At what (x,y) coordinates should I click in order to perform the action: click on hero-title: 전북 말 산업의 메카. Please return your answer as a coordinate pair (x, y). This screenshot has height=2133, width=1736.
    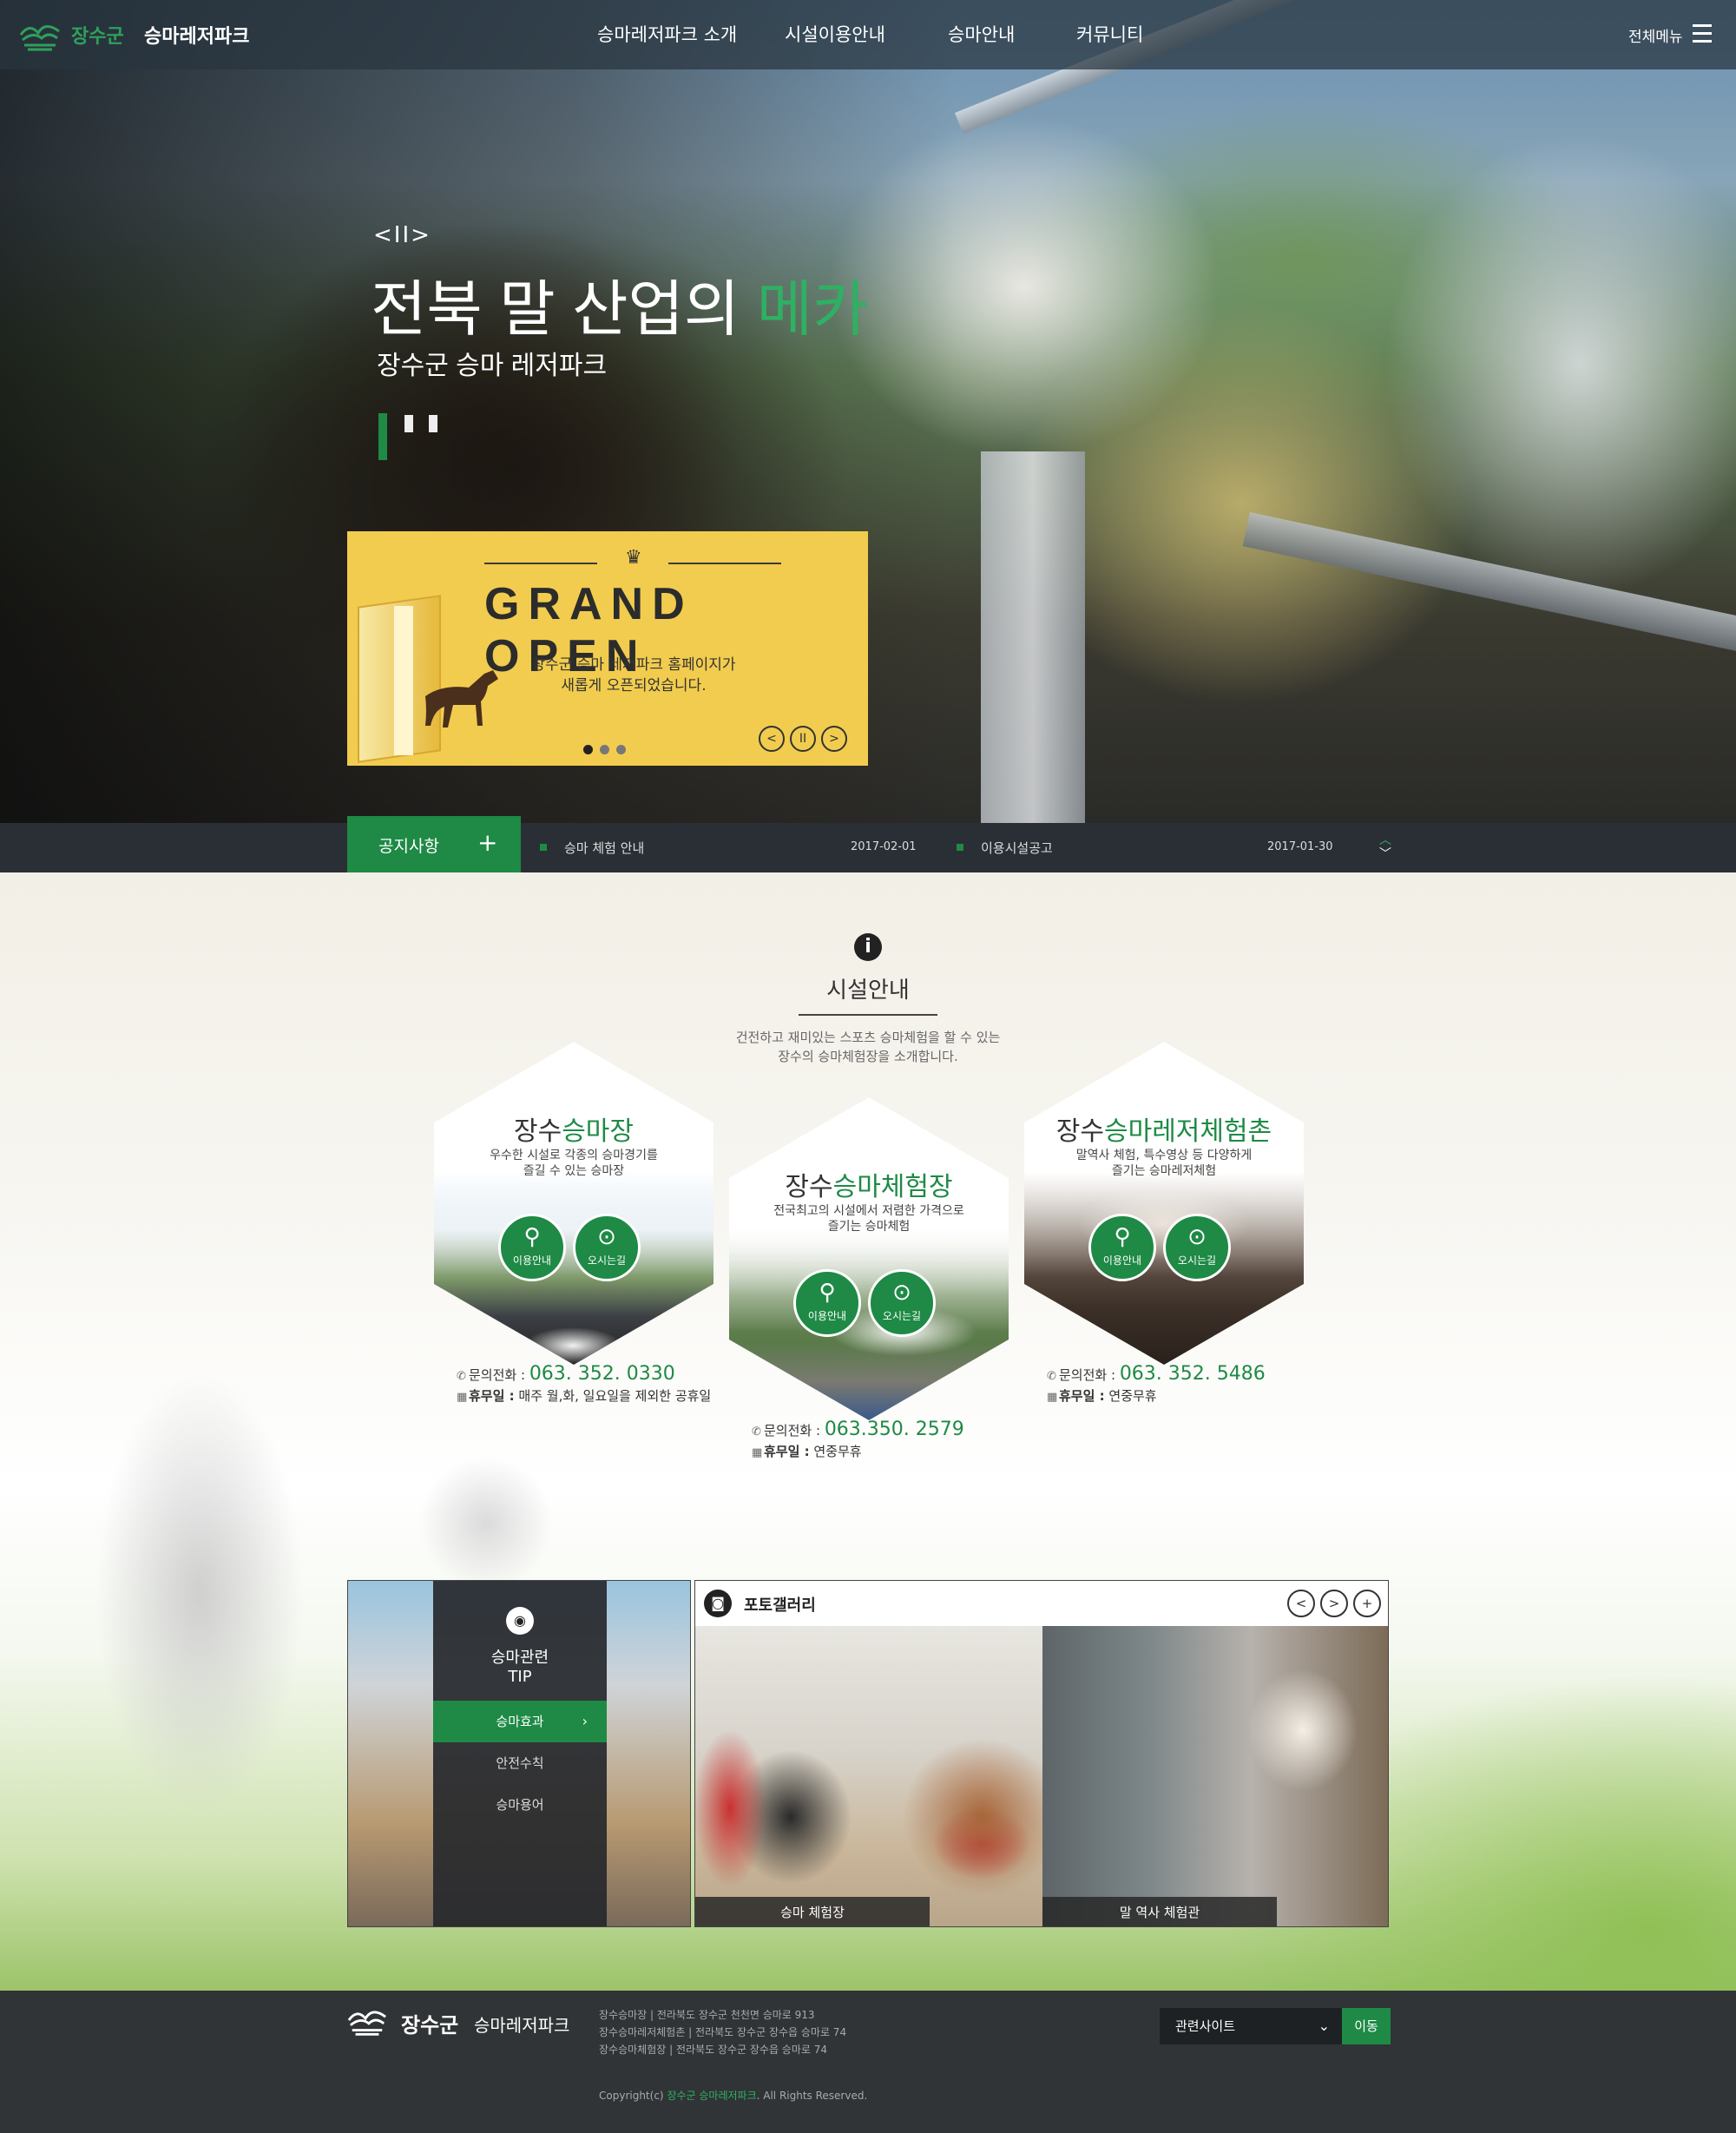
    Looking at the image, I should click on (620, 304).